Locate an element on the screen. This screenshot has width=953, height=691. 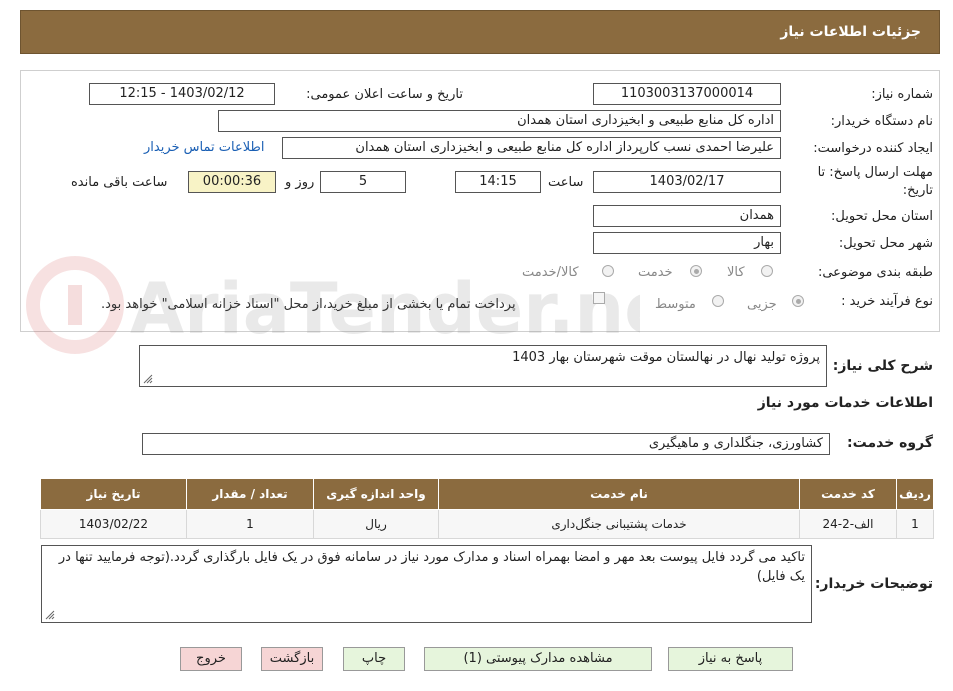
remaining-label: ساعت باقی مانده is located at coordinates (119, 182).